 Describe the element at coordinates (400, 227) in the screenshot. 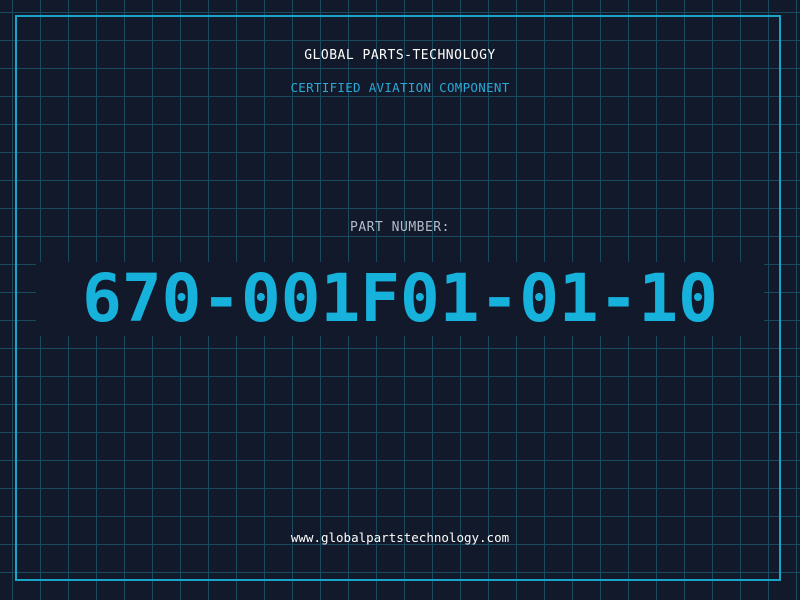

I see `part-number-label: PART NUMBER:` at that location.